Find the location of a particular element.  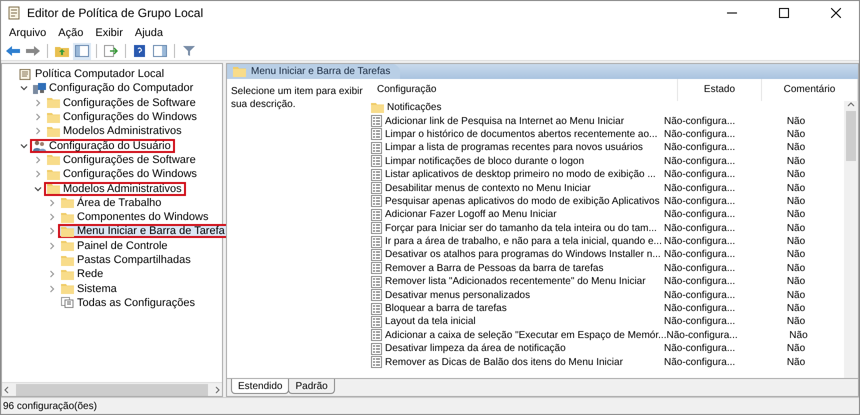

scroll-up-icon is located at coordinates (851, 105).